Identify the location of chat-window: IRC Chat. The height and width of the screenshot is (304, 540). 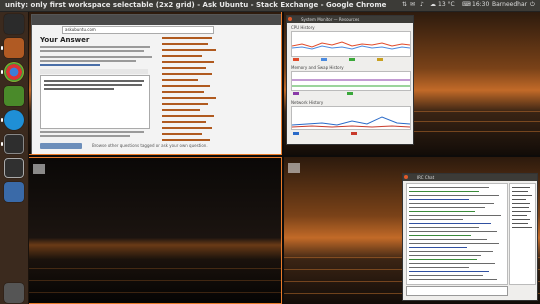
(470, 237).